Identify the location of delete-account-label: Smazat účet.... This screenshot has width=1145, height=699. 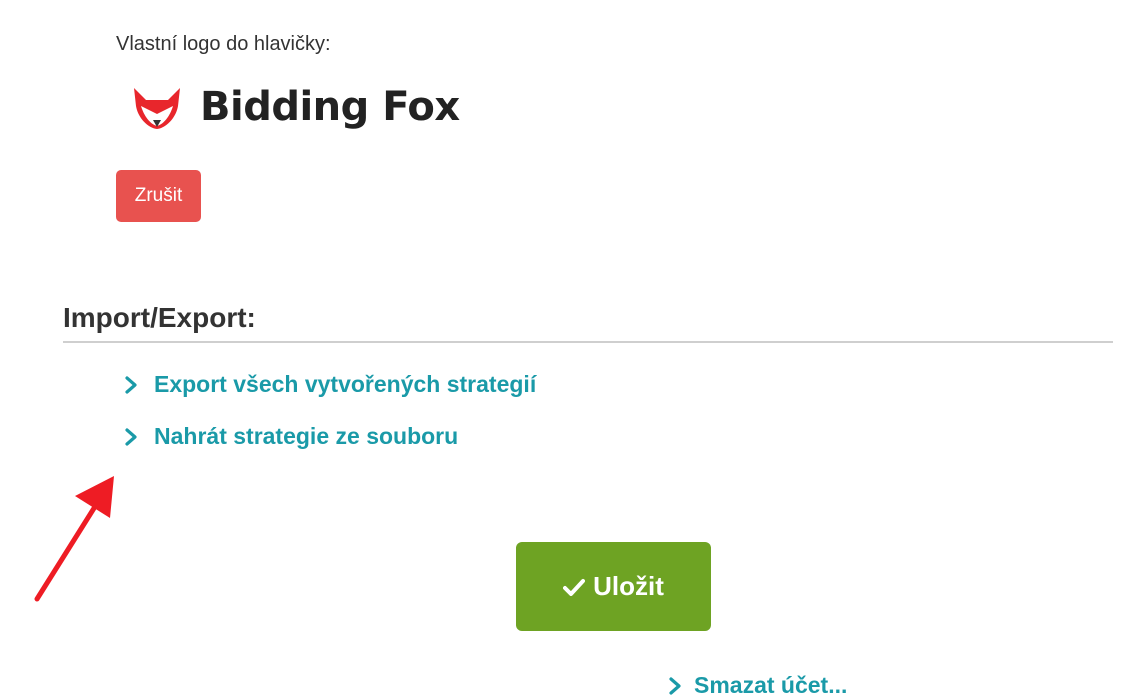
(771, 685).